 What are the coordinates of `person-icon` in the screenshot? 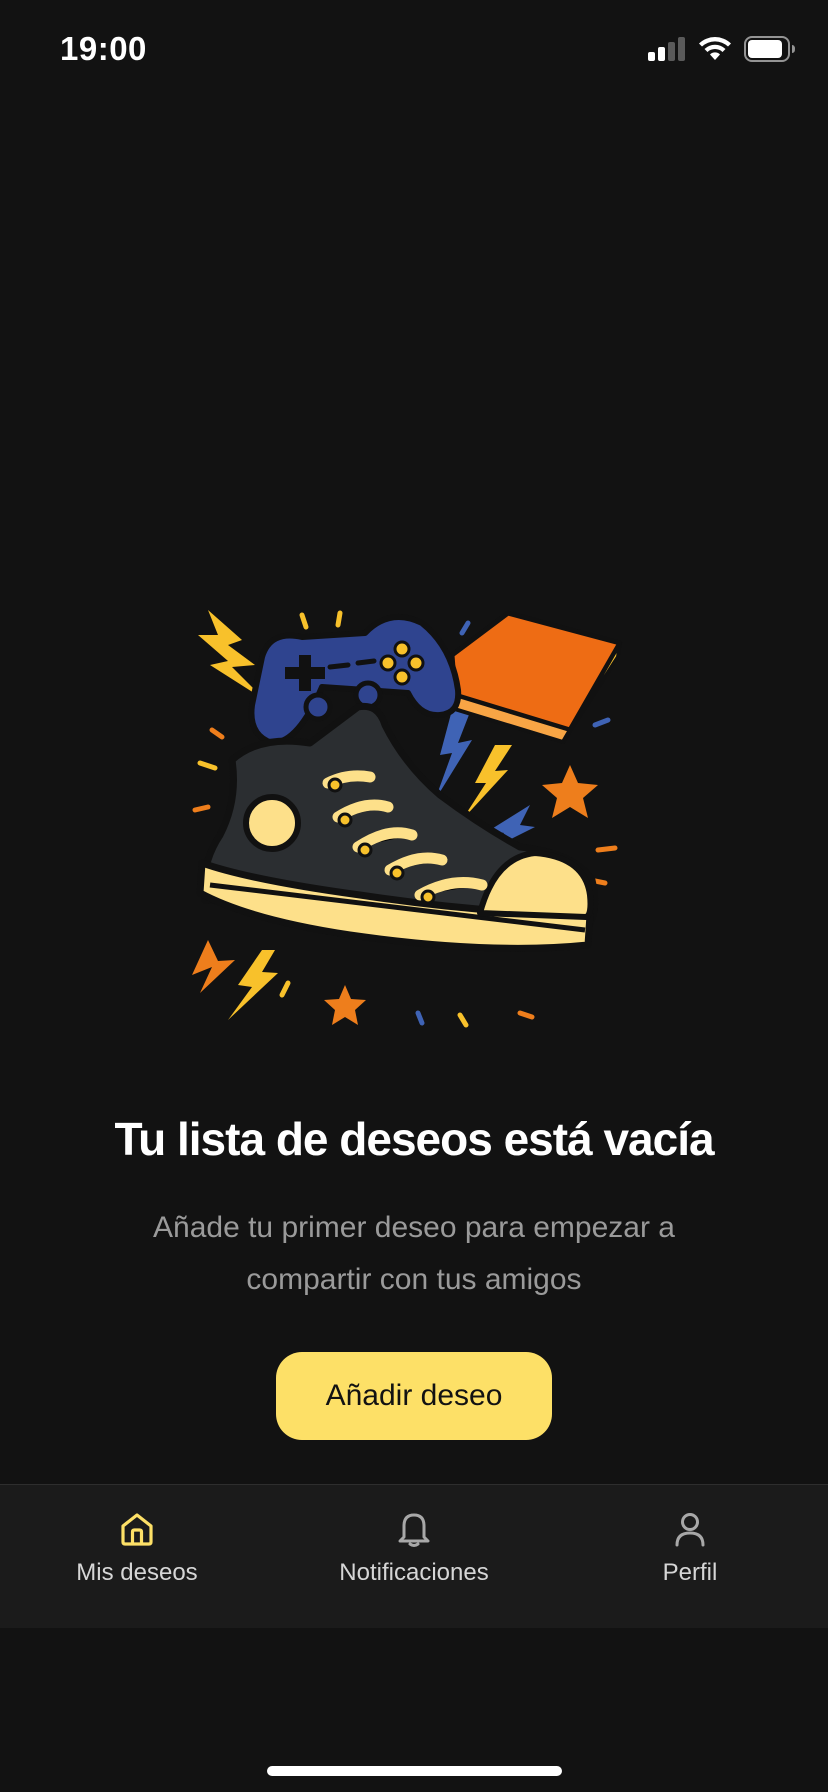 It's located at (690, 1529).